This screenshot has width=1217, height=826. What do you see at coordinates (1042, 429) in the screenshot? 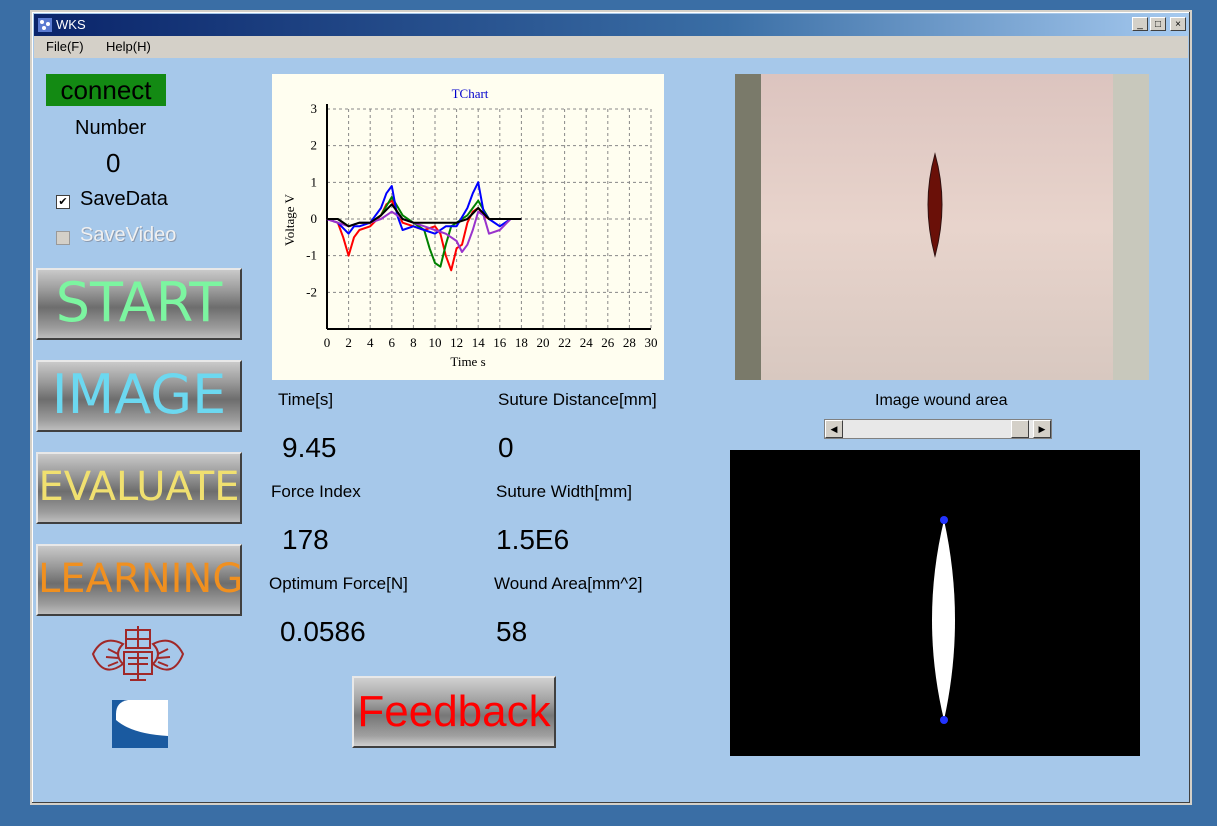
I see `scroll-right-arrow-icon: ▶` at bounding box center [1042, 429].